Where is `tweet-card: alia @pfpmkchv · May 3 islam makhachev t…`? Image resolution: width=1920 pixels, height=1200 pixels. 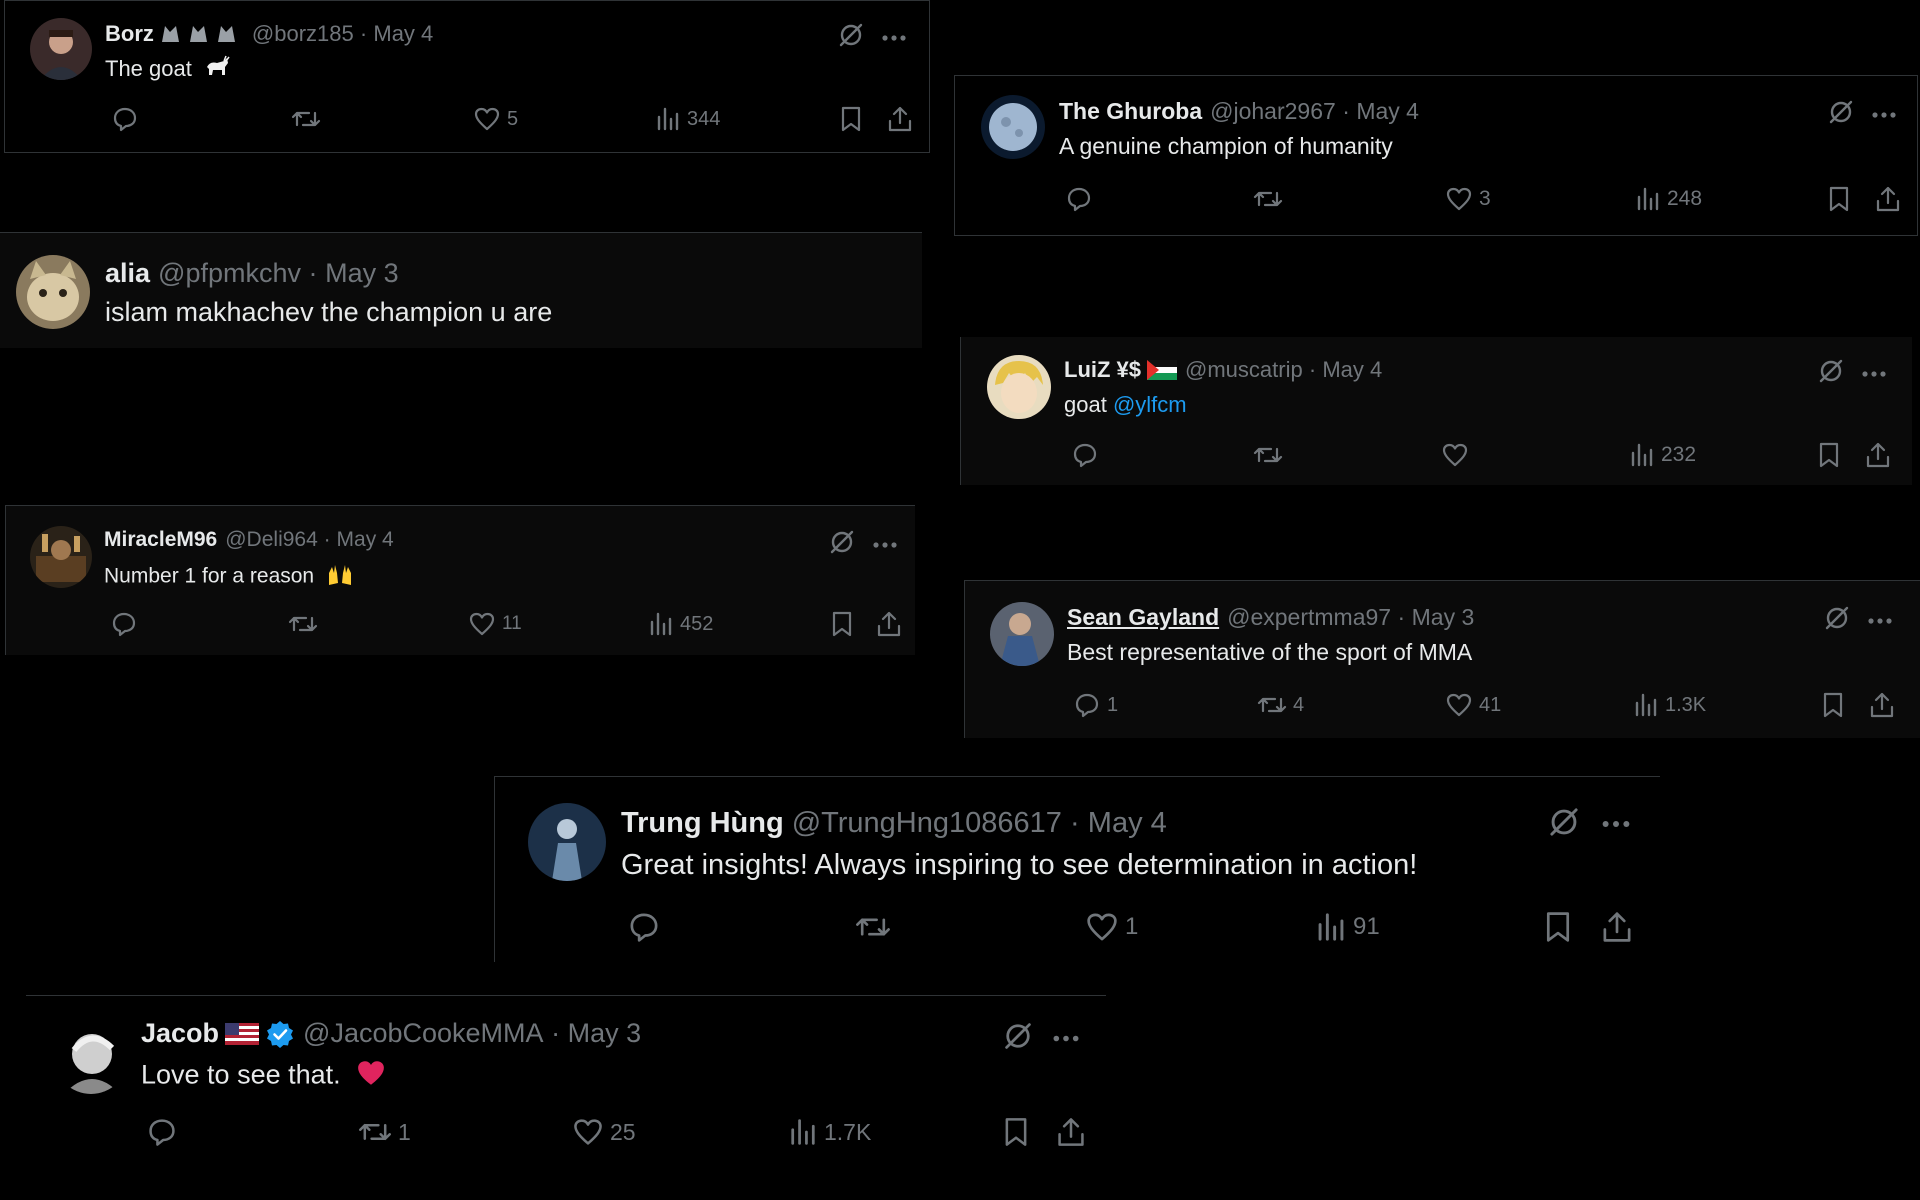 tweet-card: alia @pfpmkchv · May 3 islam makhachev t… is located at coordinates (461, 290).